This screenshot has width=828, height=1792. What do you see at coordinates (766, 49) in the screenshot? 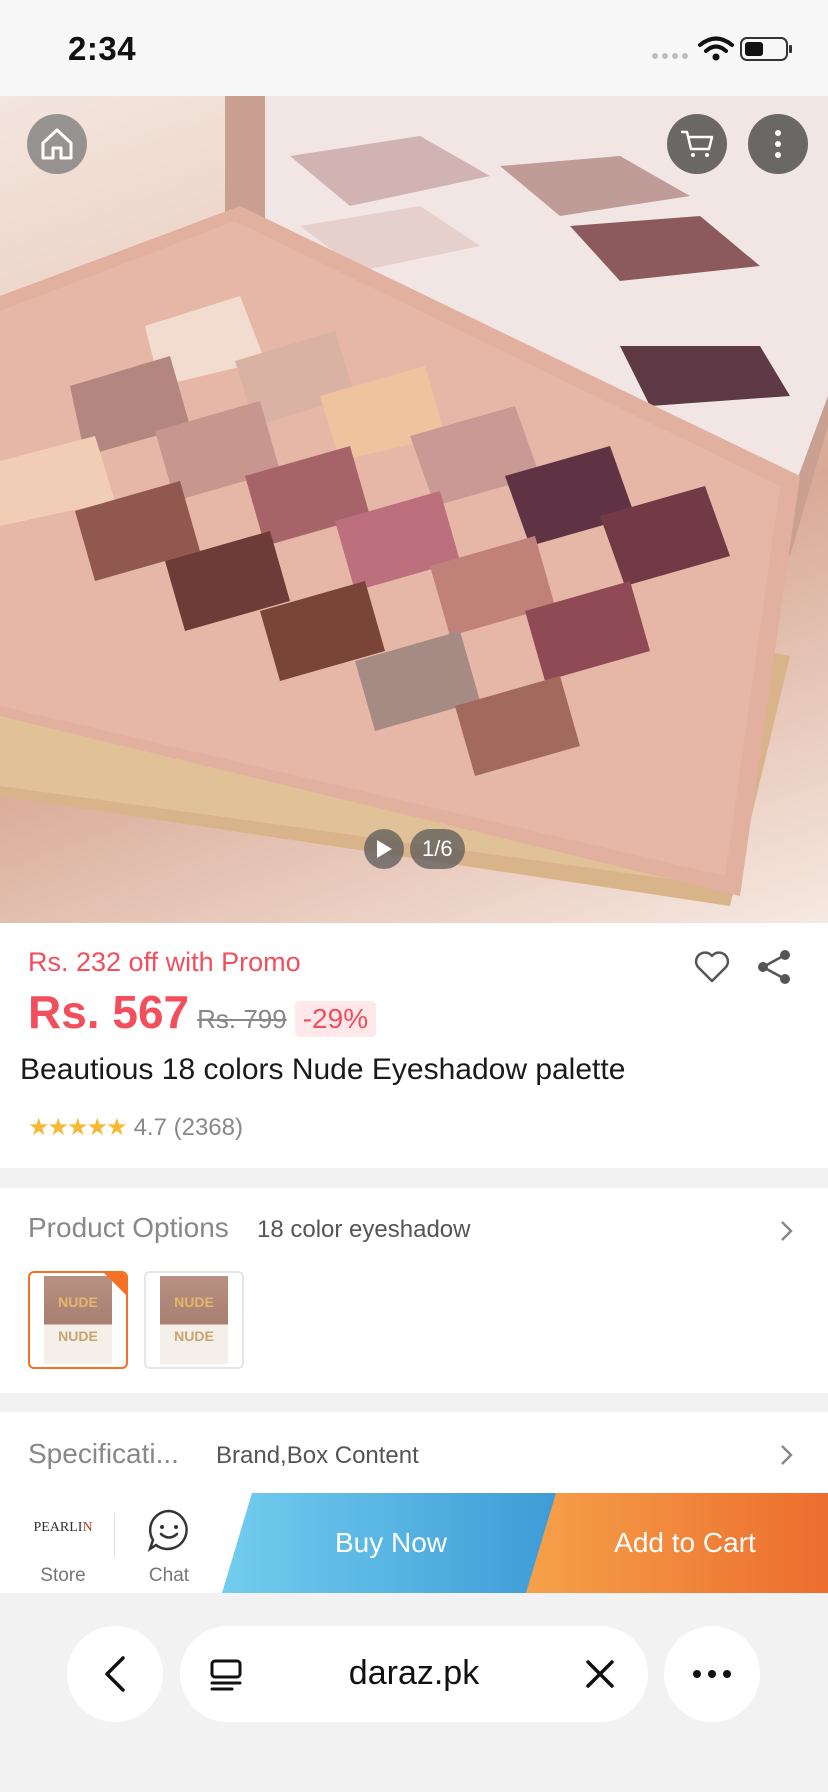
I see `battery-icon` at bounding box center [766, 49].